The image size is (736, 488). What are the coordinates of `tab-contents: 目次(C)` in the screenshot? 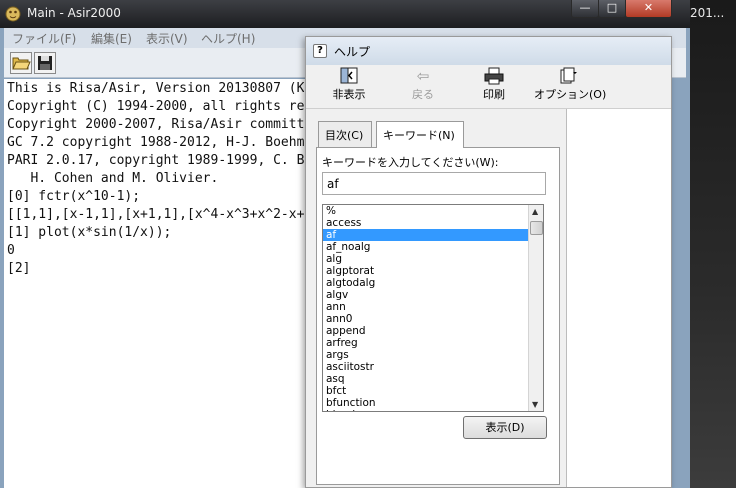 It's located at (345, 134).